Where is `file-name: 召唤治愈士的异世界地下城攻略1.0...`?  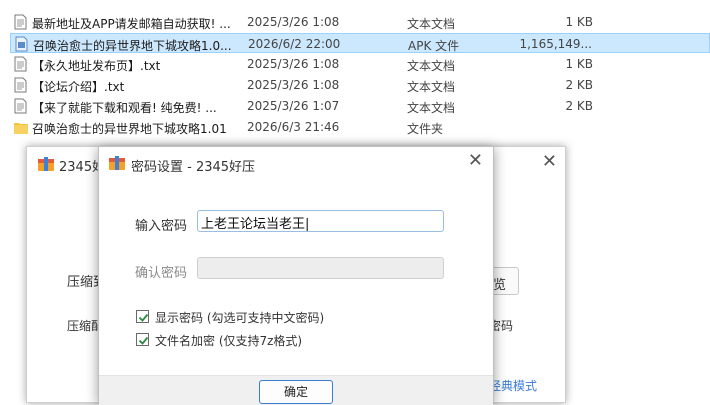
file-name: 召唤治愈士的异世界地下城攻略1.0... is located at coordinates (132, 46).